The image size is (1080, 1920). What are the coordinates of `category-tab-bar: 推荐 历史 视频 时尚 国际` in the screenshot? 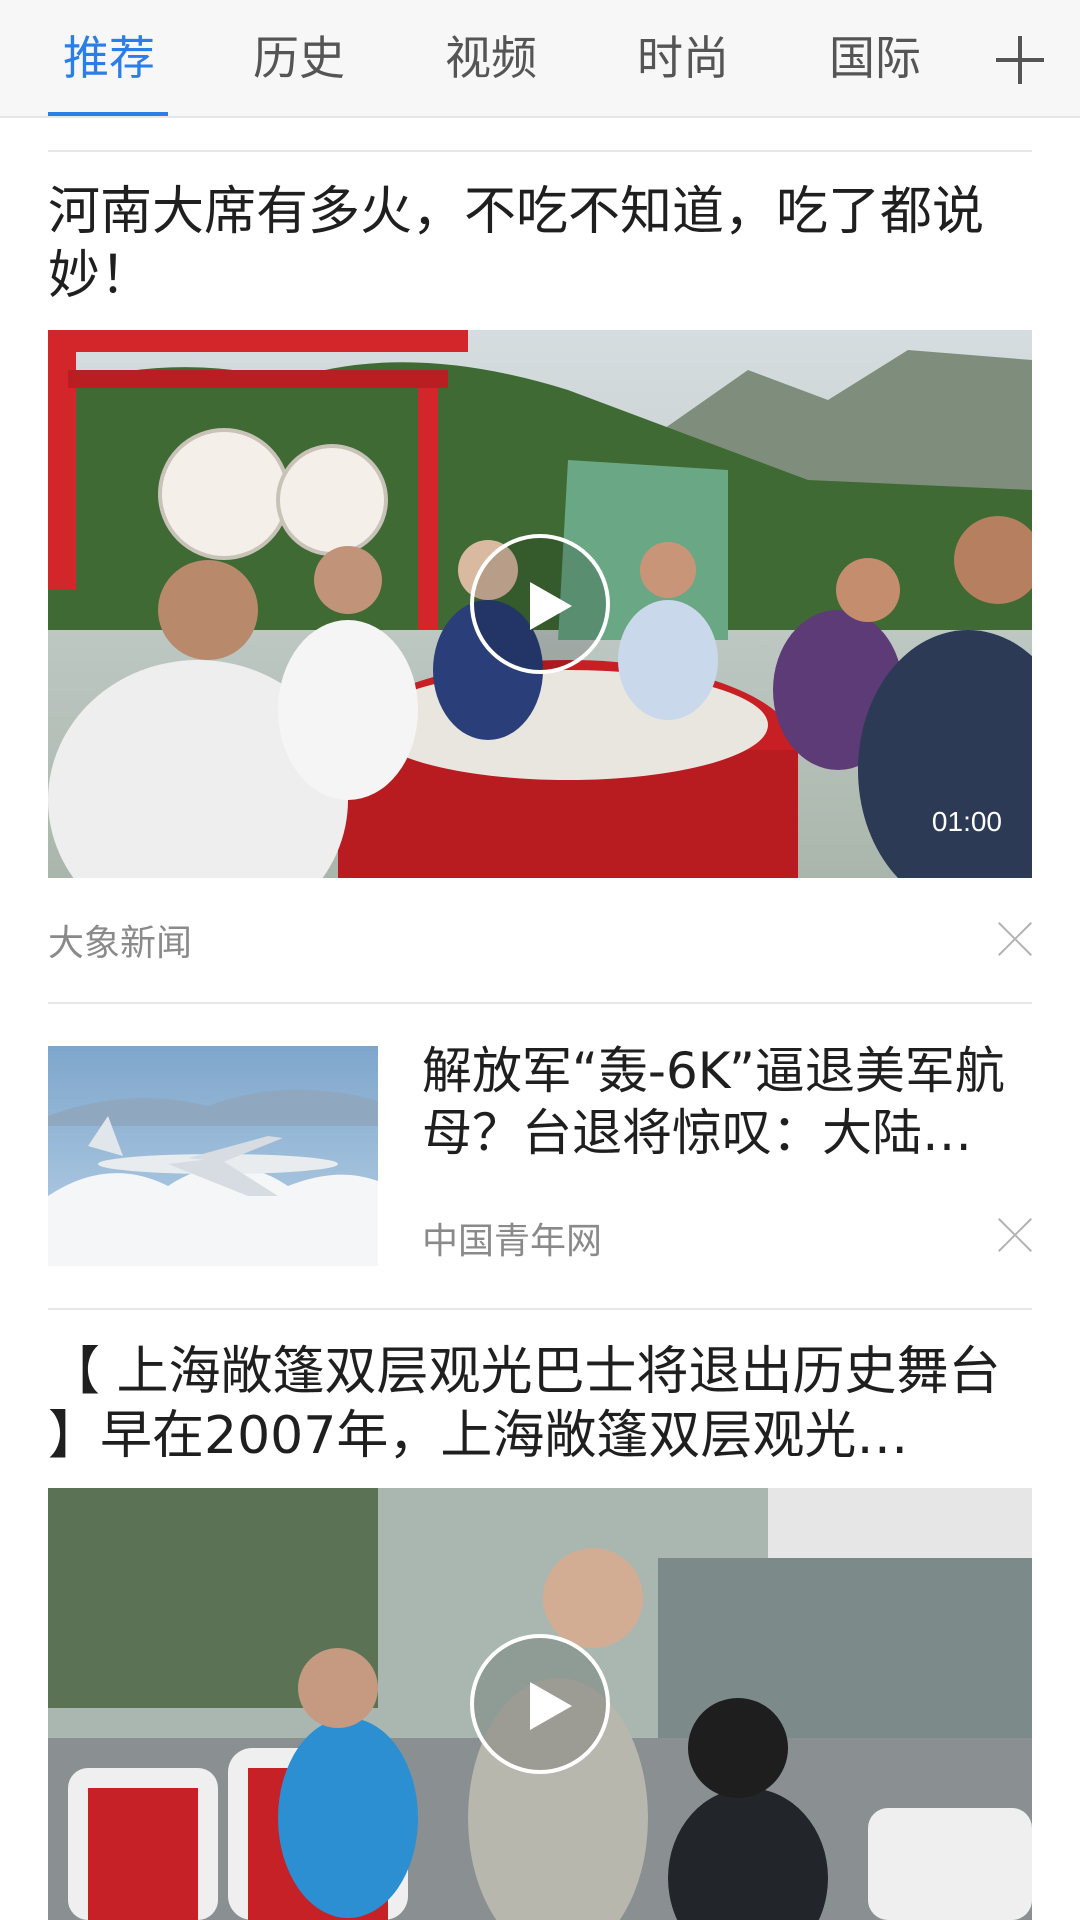 It's located at (540, 59).